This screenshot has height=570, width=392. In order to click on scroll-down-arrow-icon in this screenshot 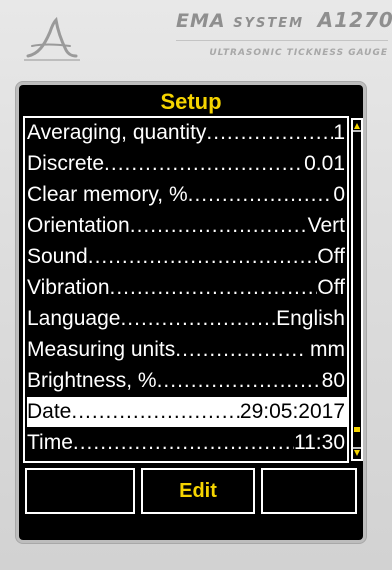, I will do `click(357, 453)`.